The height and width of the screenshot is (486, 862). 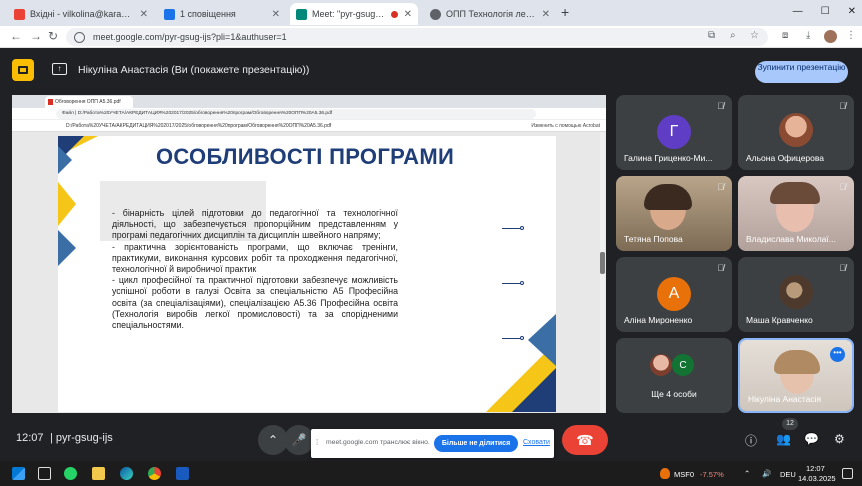 I want to click on meet-activity-icon, so click(x=23, y=70).